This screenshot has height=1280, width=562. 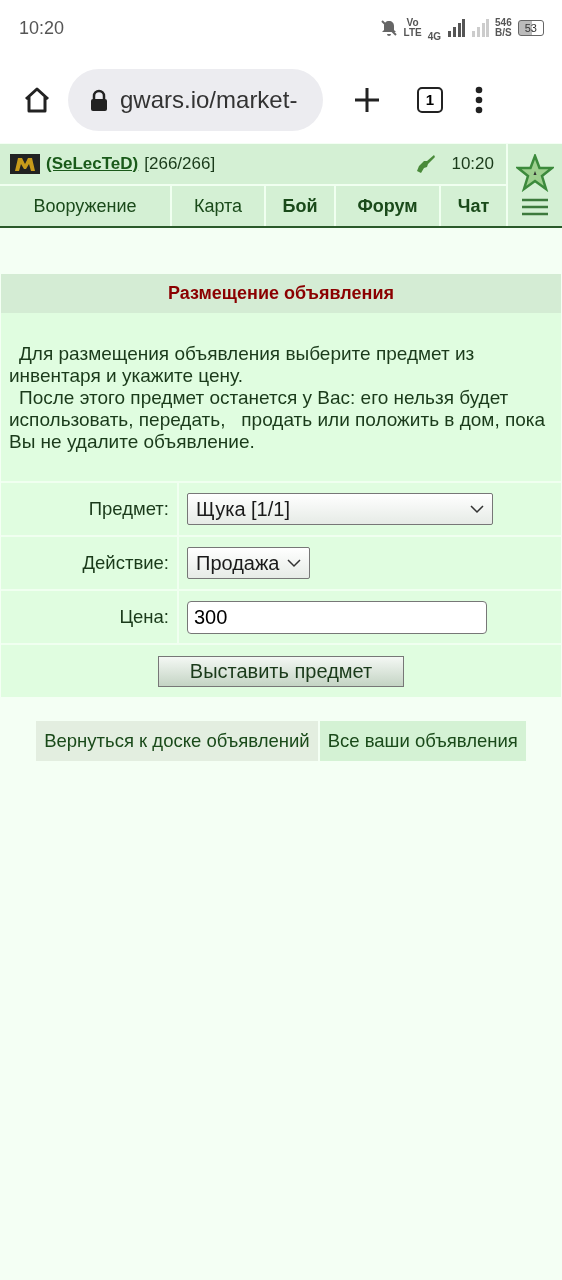 I want to click on plus-icon, so click(x=367, y=99).